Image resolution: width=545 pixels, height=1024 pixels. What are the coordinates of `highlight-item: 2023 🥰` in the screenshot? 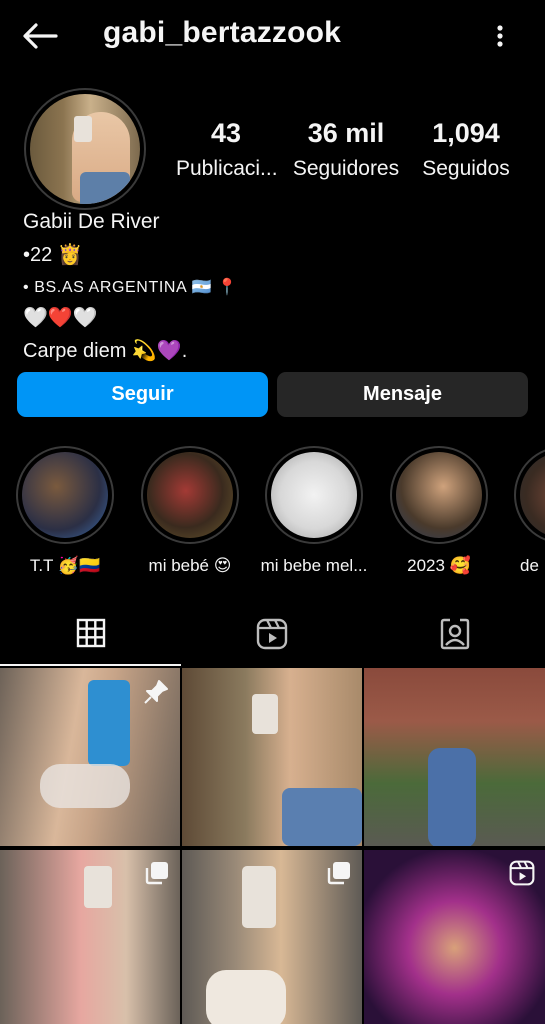 It's located at (439, 511).